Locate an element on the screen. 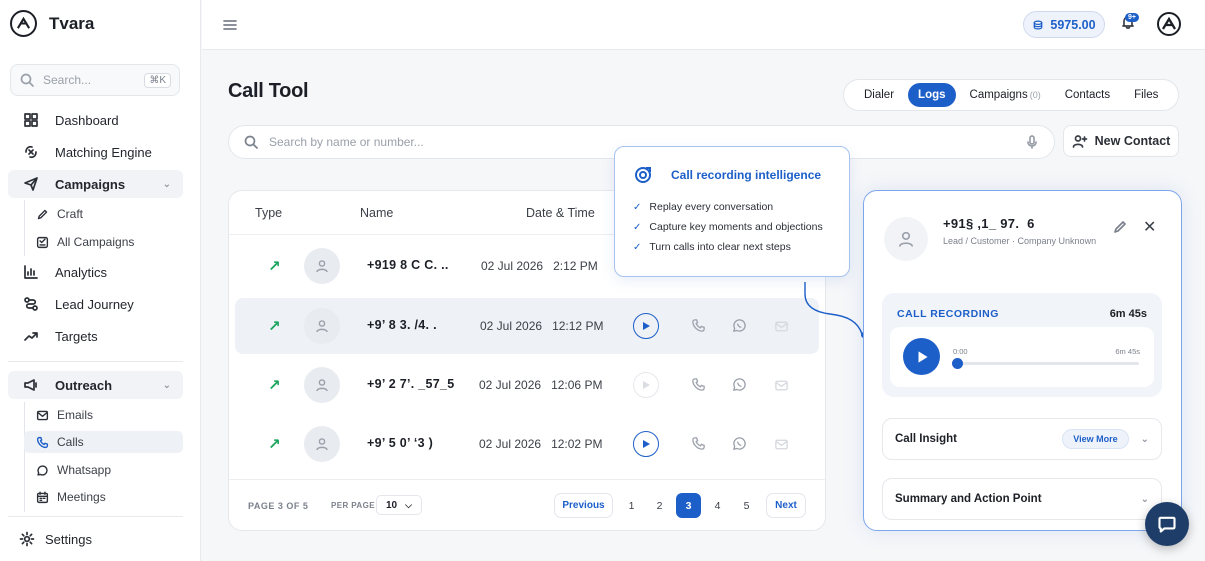  sidebar-item-lead-journey: Lead Journey is located at coordinates (95, 304).